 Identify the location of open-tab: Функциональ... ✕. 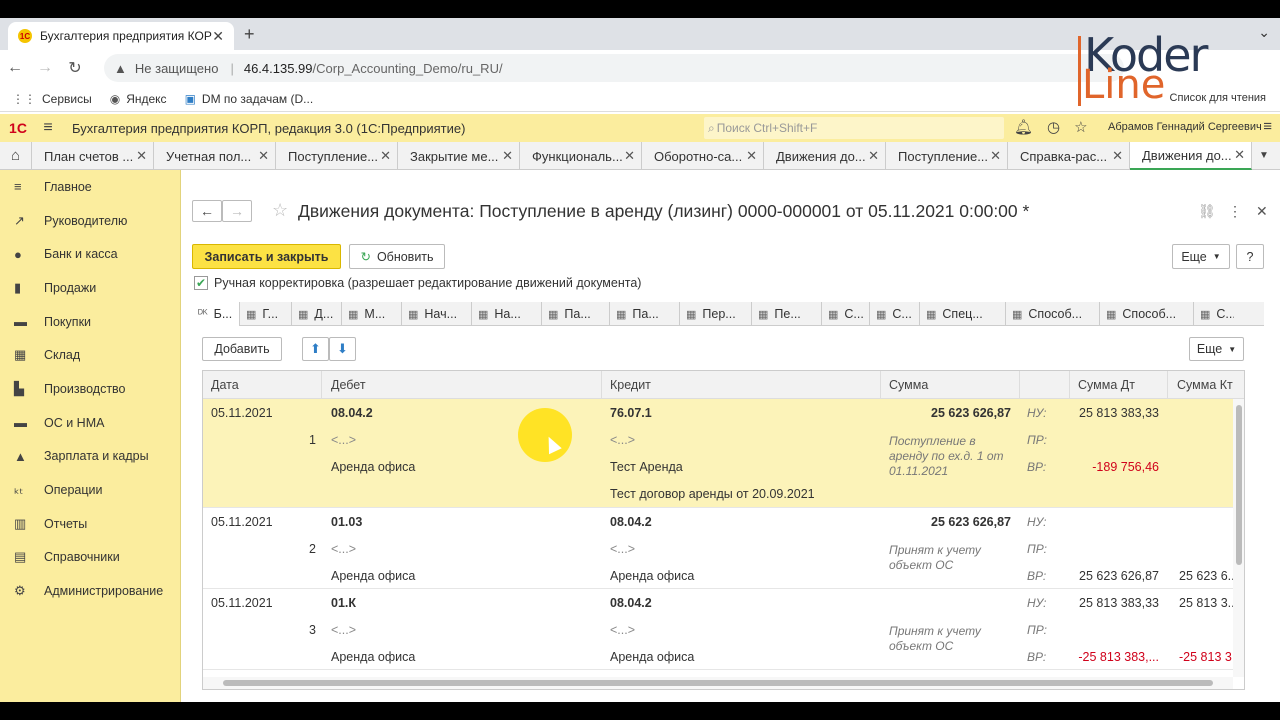
(581, 156).